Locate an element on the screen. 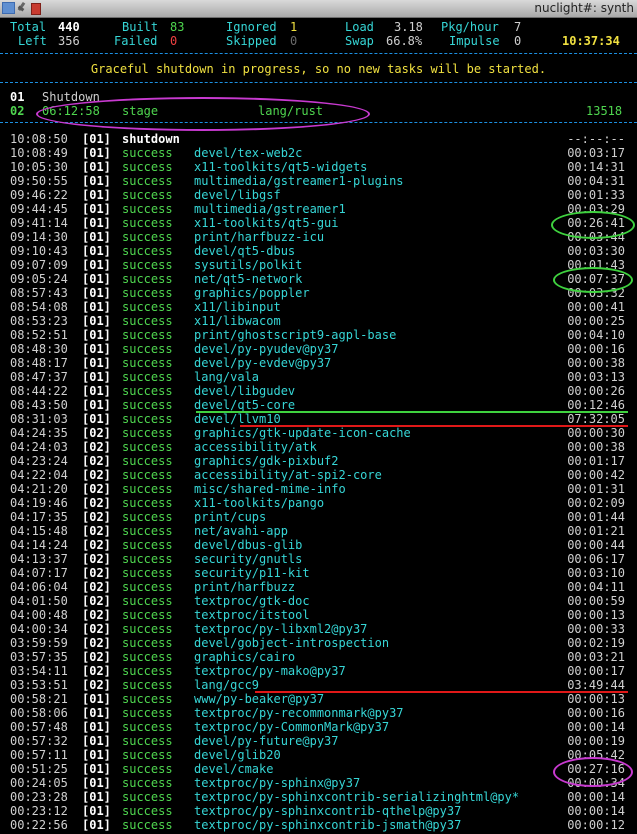 The image size is (637, 834). log-origin: graphics/cairo is located at coordinates (245, 657).